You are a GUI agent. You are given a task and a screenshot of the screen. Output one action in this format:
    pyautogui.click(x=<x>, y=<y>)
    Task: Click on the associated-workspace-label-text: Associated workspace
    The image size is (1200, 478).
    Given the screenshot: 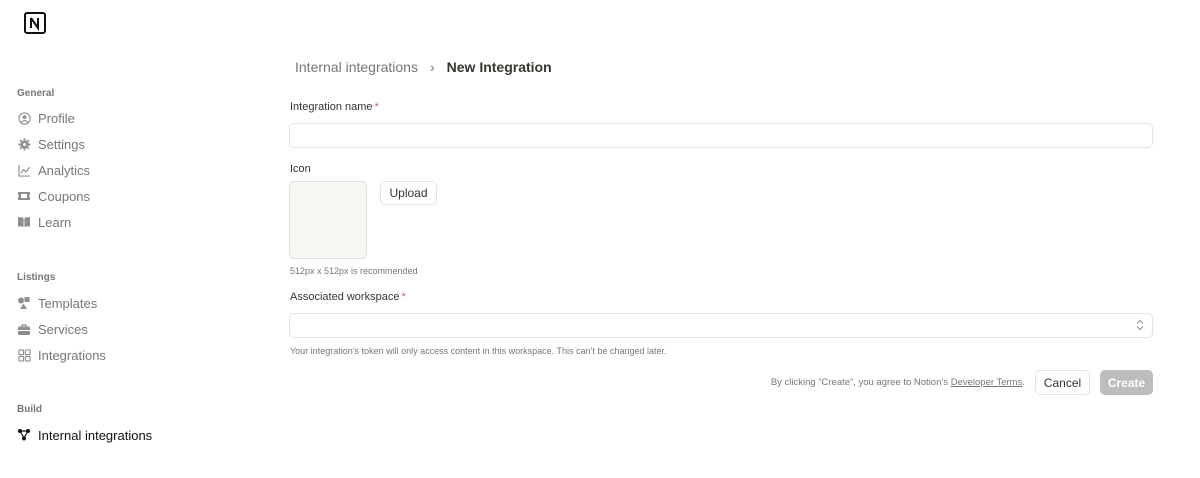 What is the action you would take?
    pyautogui.click(x=345, y=297)
    